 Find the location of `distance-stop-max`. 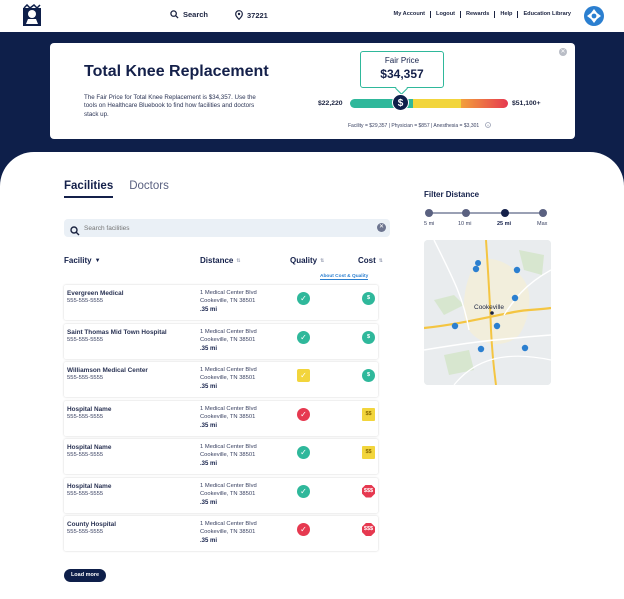

distance-stop-max is located at coordinates (543, 213).